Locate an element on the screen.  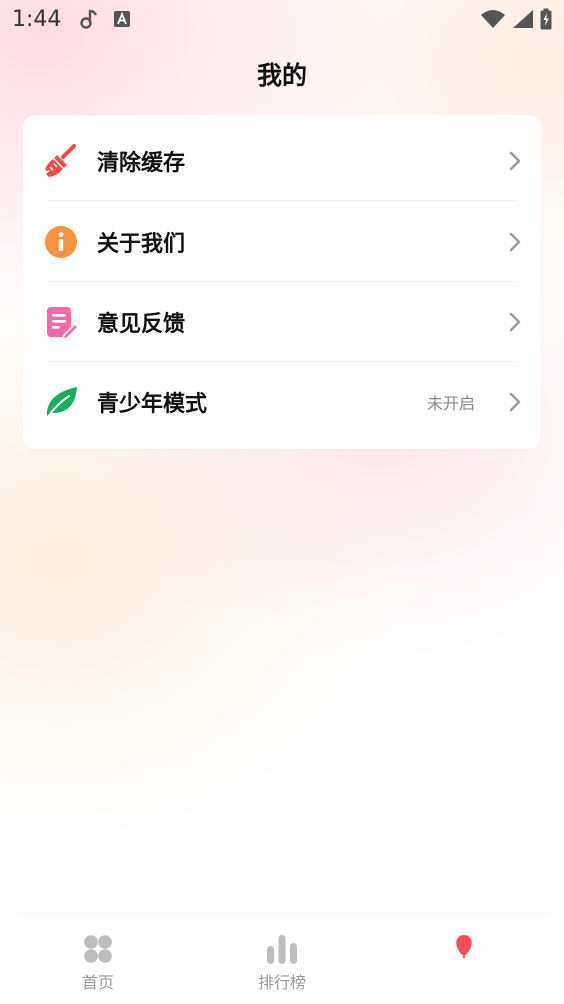
bottom-nav: 首页 排行榜 is located at coordinates (282, 960).